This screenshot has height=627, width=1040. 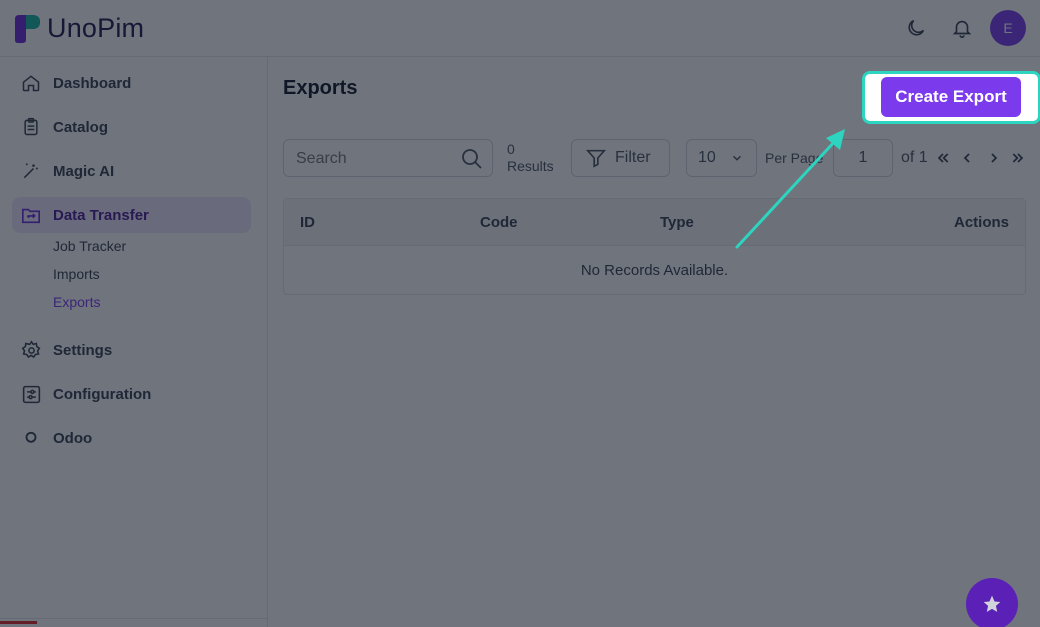 What do you see at coordinates (131, 438) in the screenshot?
I see `sidebar-item-odoo: Odoo` at bounding box center [131, 438].